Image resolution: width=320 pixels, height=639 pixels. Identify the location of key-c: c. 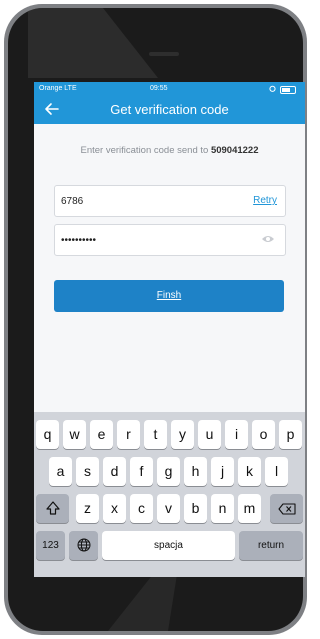
(141, 508).